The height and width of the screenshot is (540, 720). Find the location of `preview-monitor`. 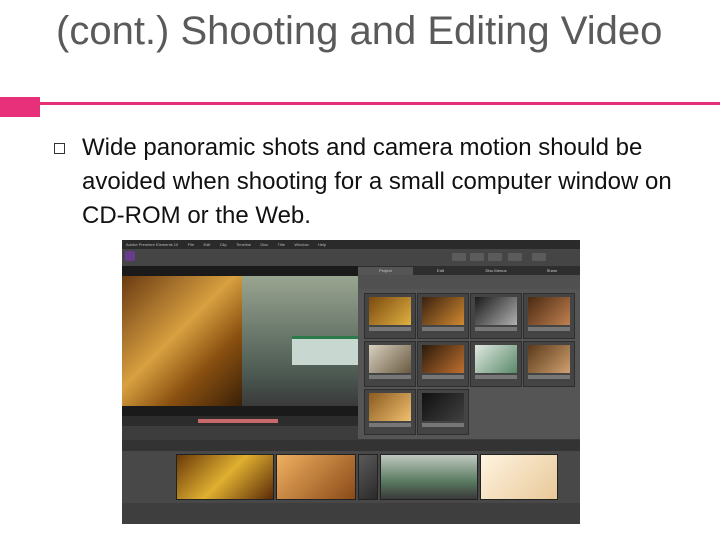

preview-monitor is located at coordinates (240, 341).